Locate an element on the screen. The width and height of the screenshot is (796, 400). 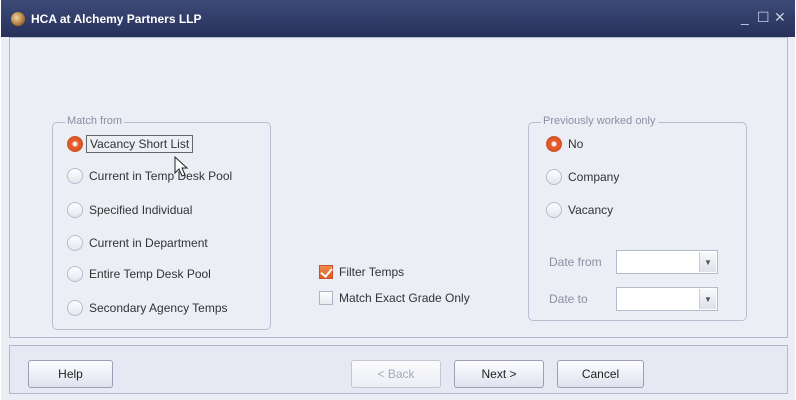
radio-specified-individual: Specified Individual is located at coordinates (129, 210).